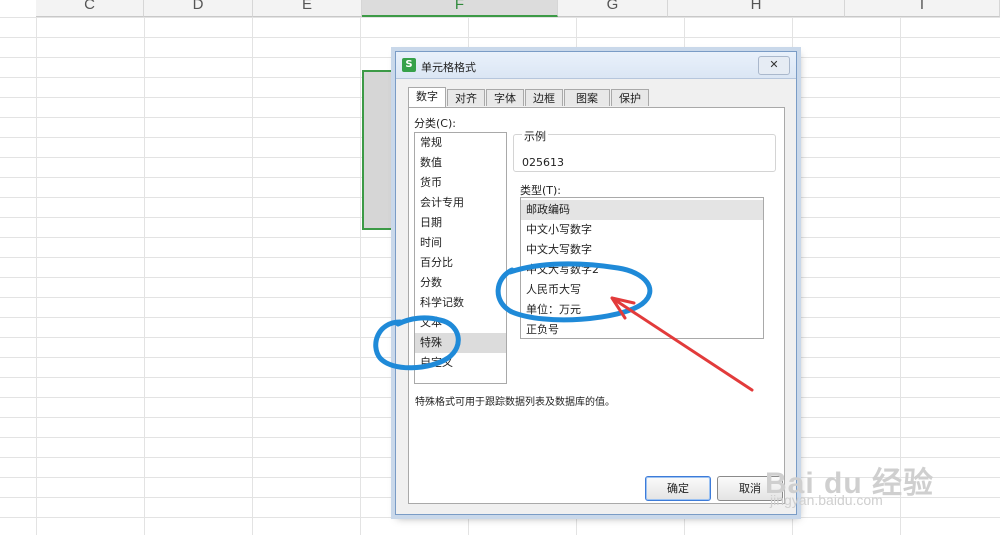  I want to click on category-number: 数值, so click(460, 163).